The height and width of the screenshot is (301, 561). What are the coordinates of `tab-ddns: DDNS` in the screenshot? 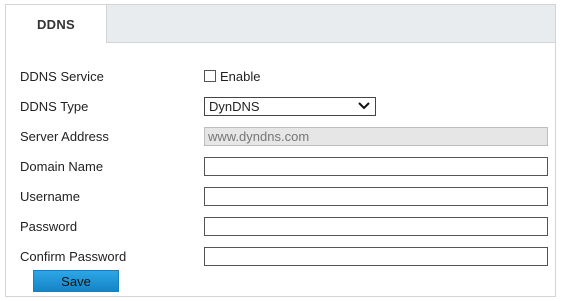 It's located at (56, 24).